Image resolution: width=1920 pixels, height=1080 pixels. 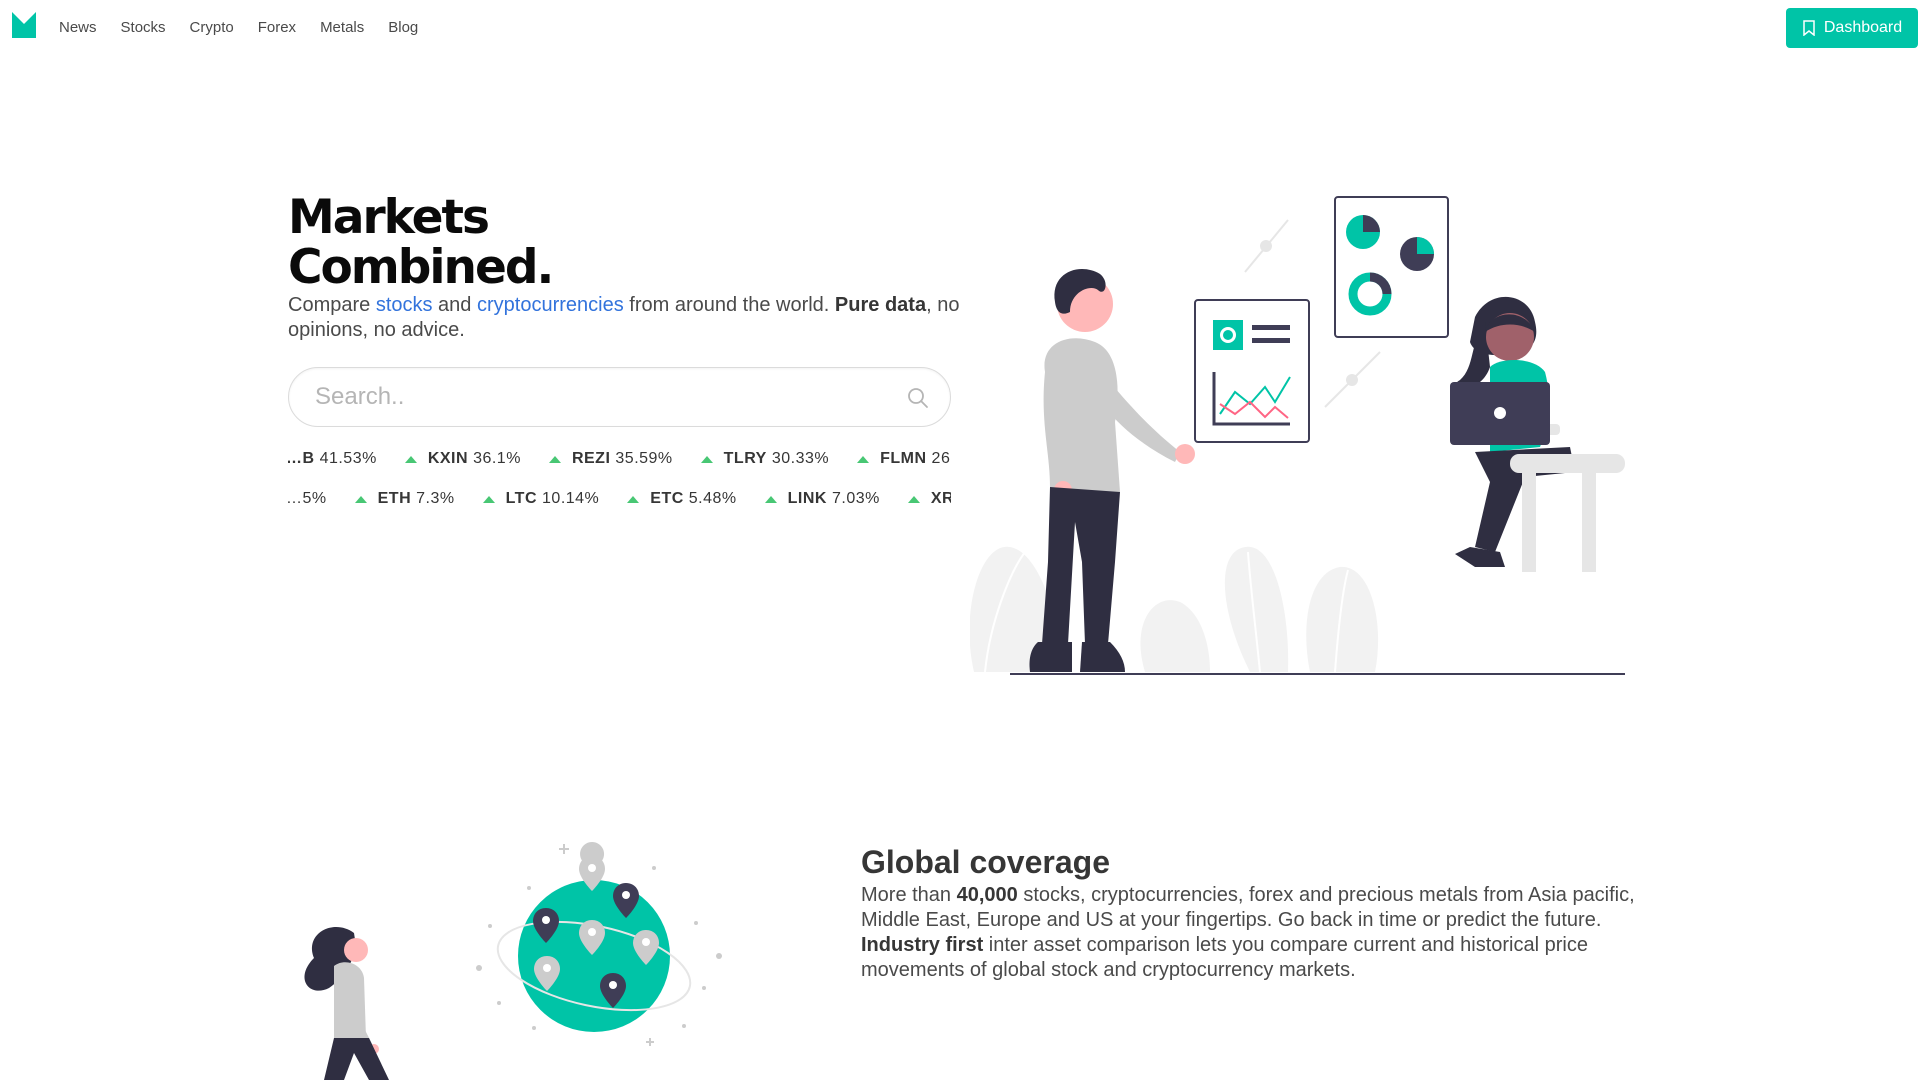 I want to click on ticker-item: KXIN 36.1%, so click(x=462, y=459).